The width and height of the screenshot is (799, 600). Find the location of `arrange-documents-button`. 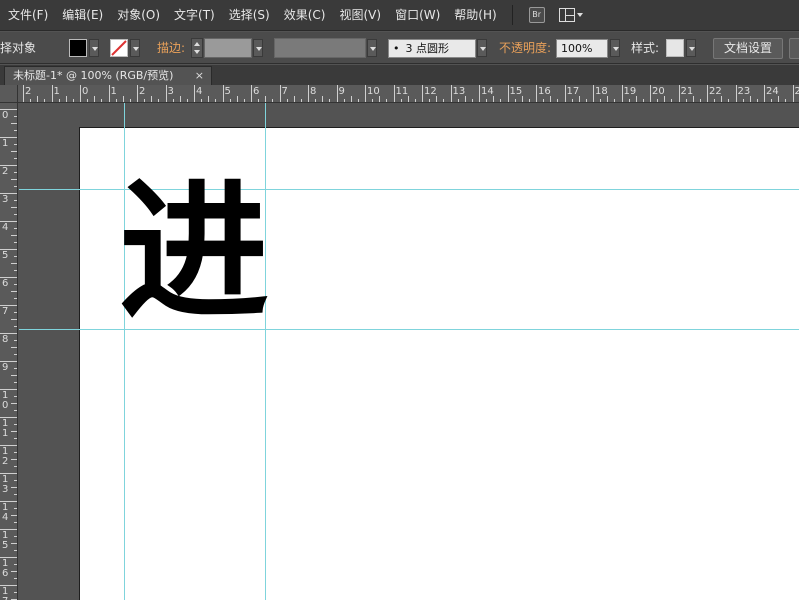

arrange-documents-button is located at coordinates (570, 15).